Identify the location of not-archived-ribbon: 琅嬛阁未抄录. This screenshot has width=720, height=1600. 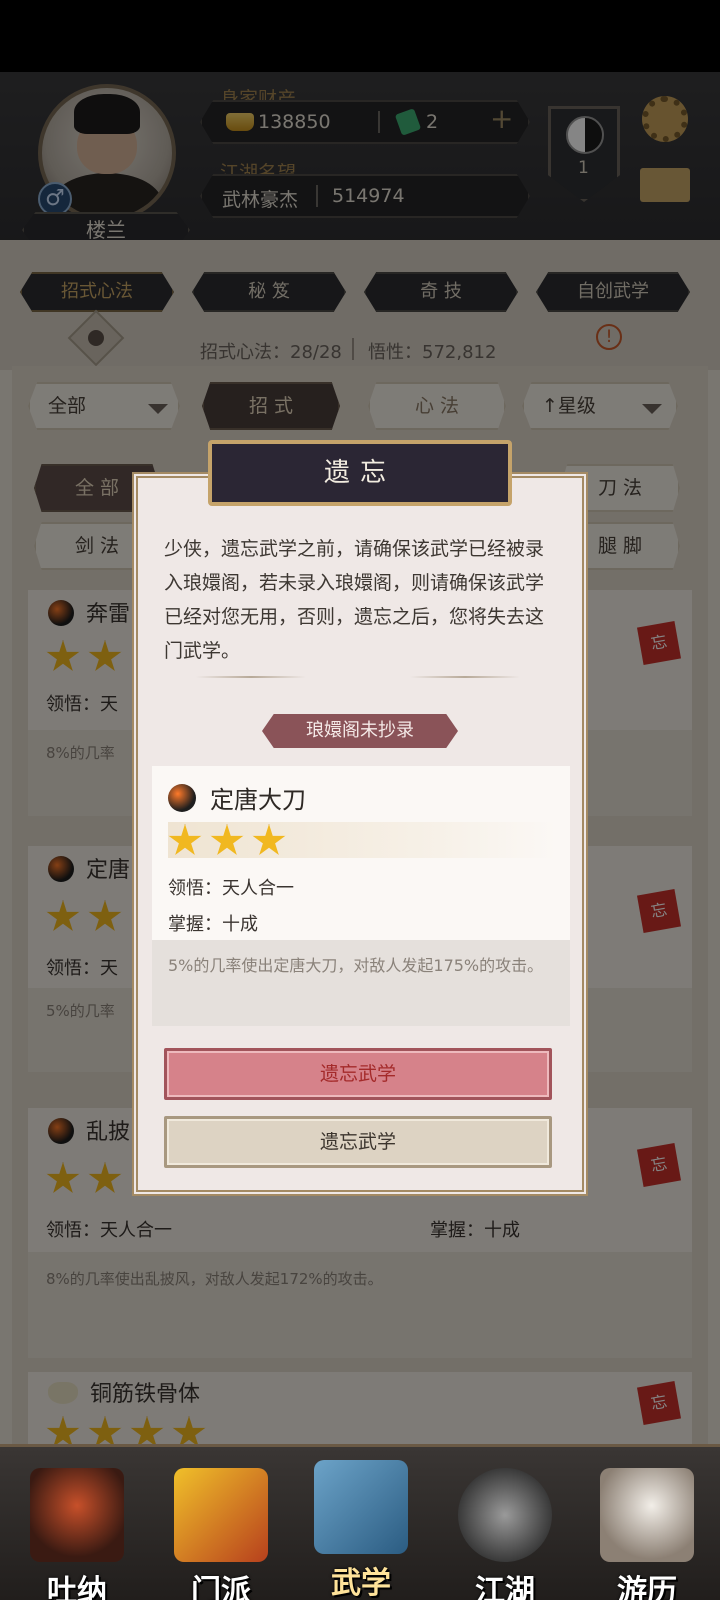
(360, 731).